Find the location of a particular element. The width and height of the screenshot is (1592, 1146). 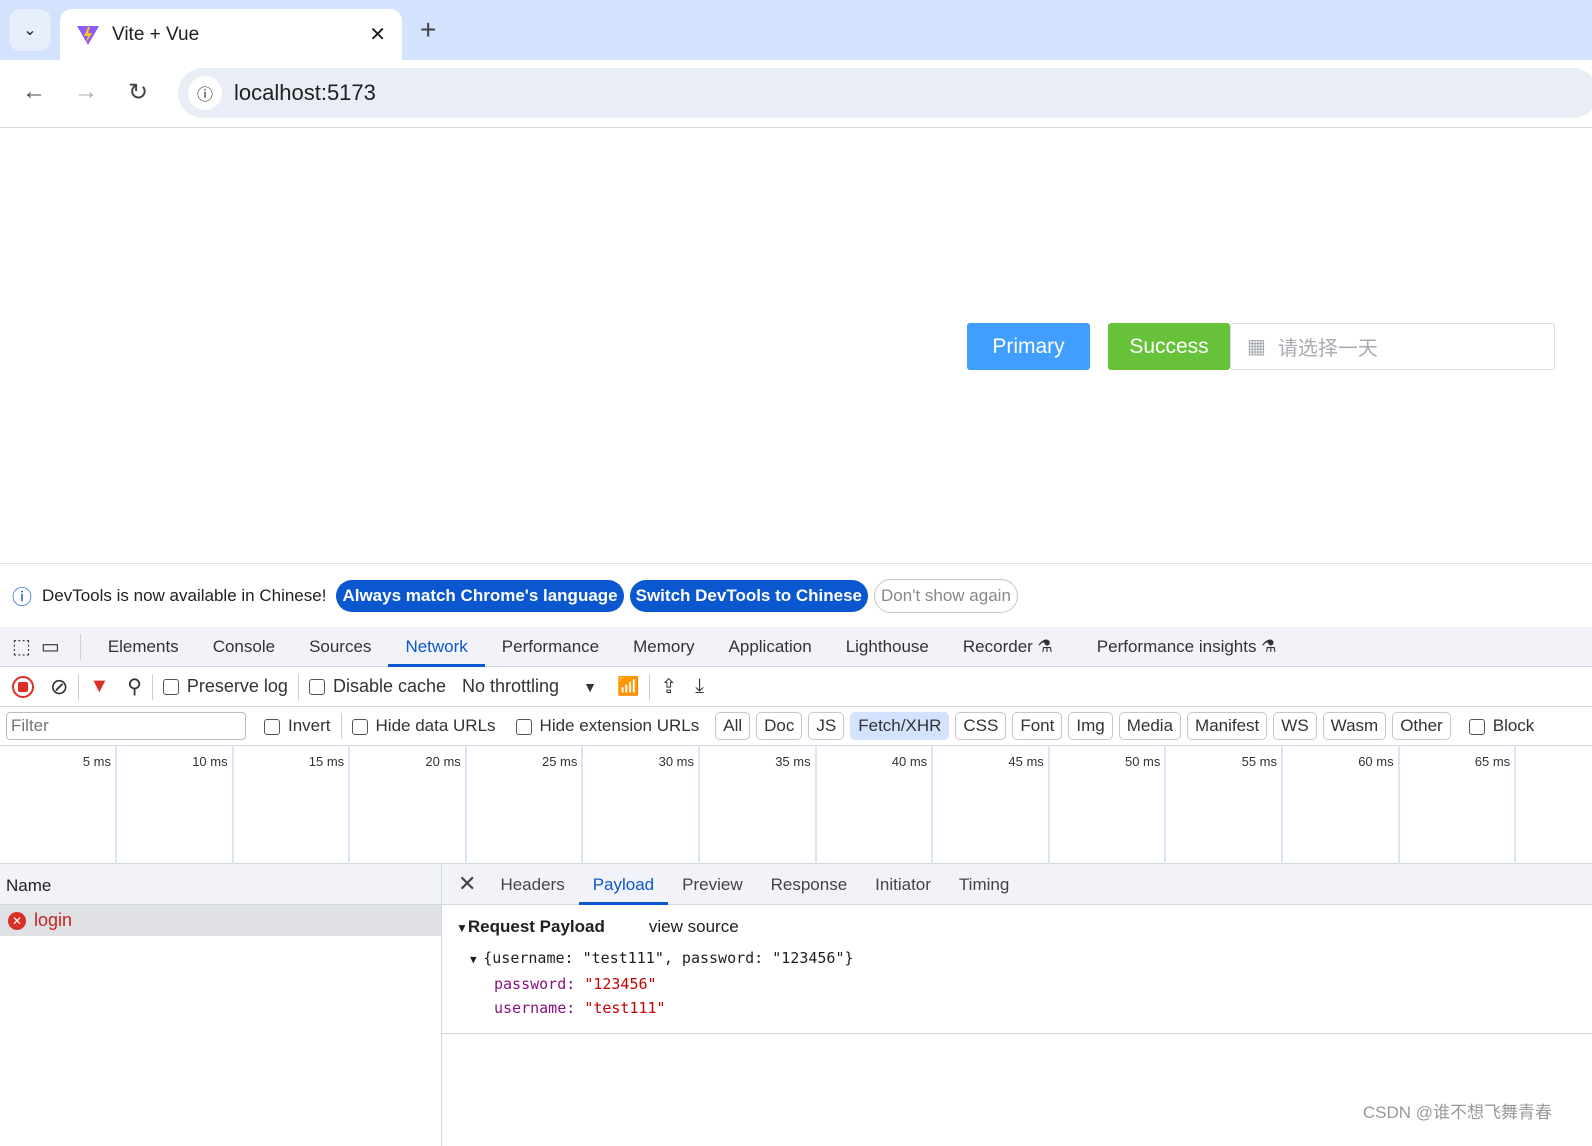

clear-icon: ⊘ is located at coordinates (59, 687).